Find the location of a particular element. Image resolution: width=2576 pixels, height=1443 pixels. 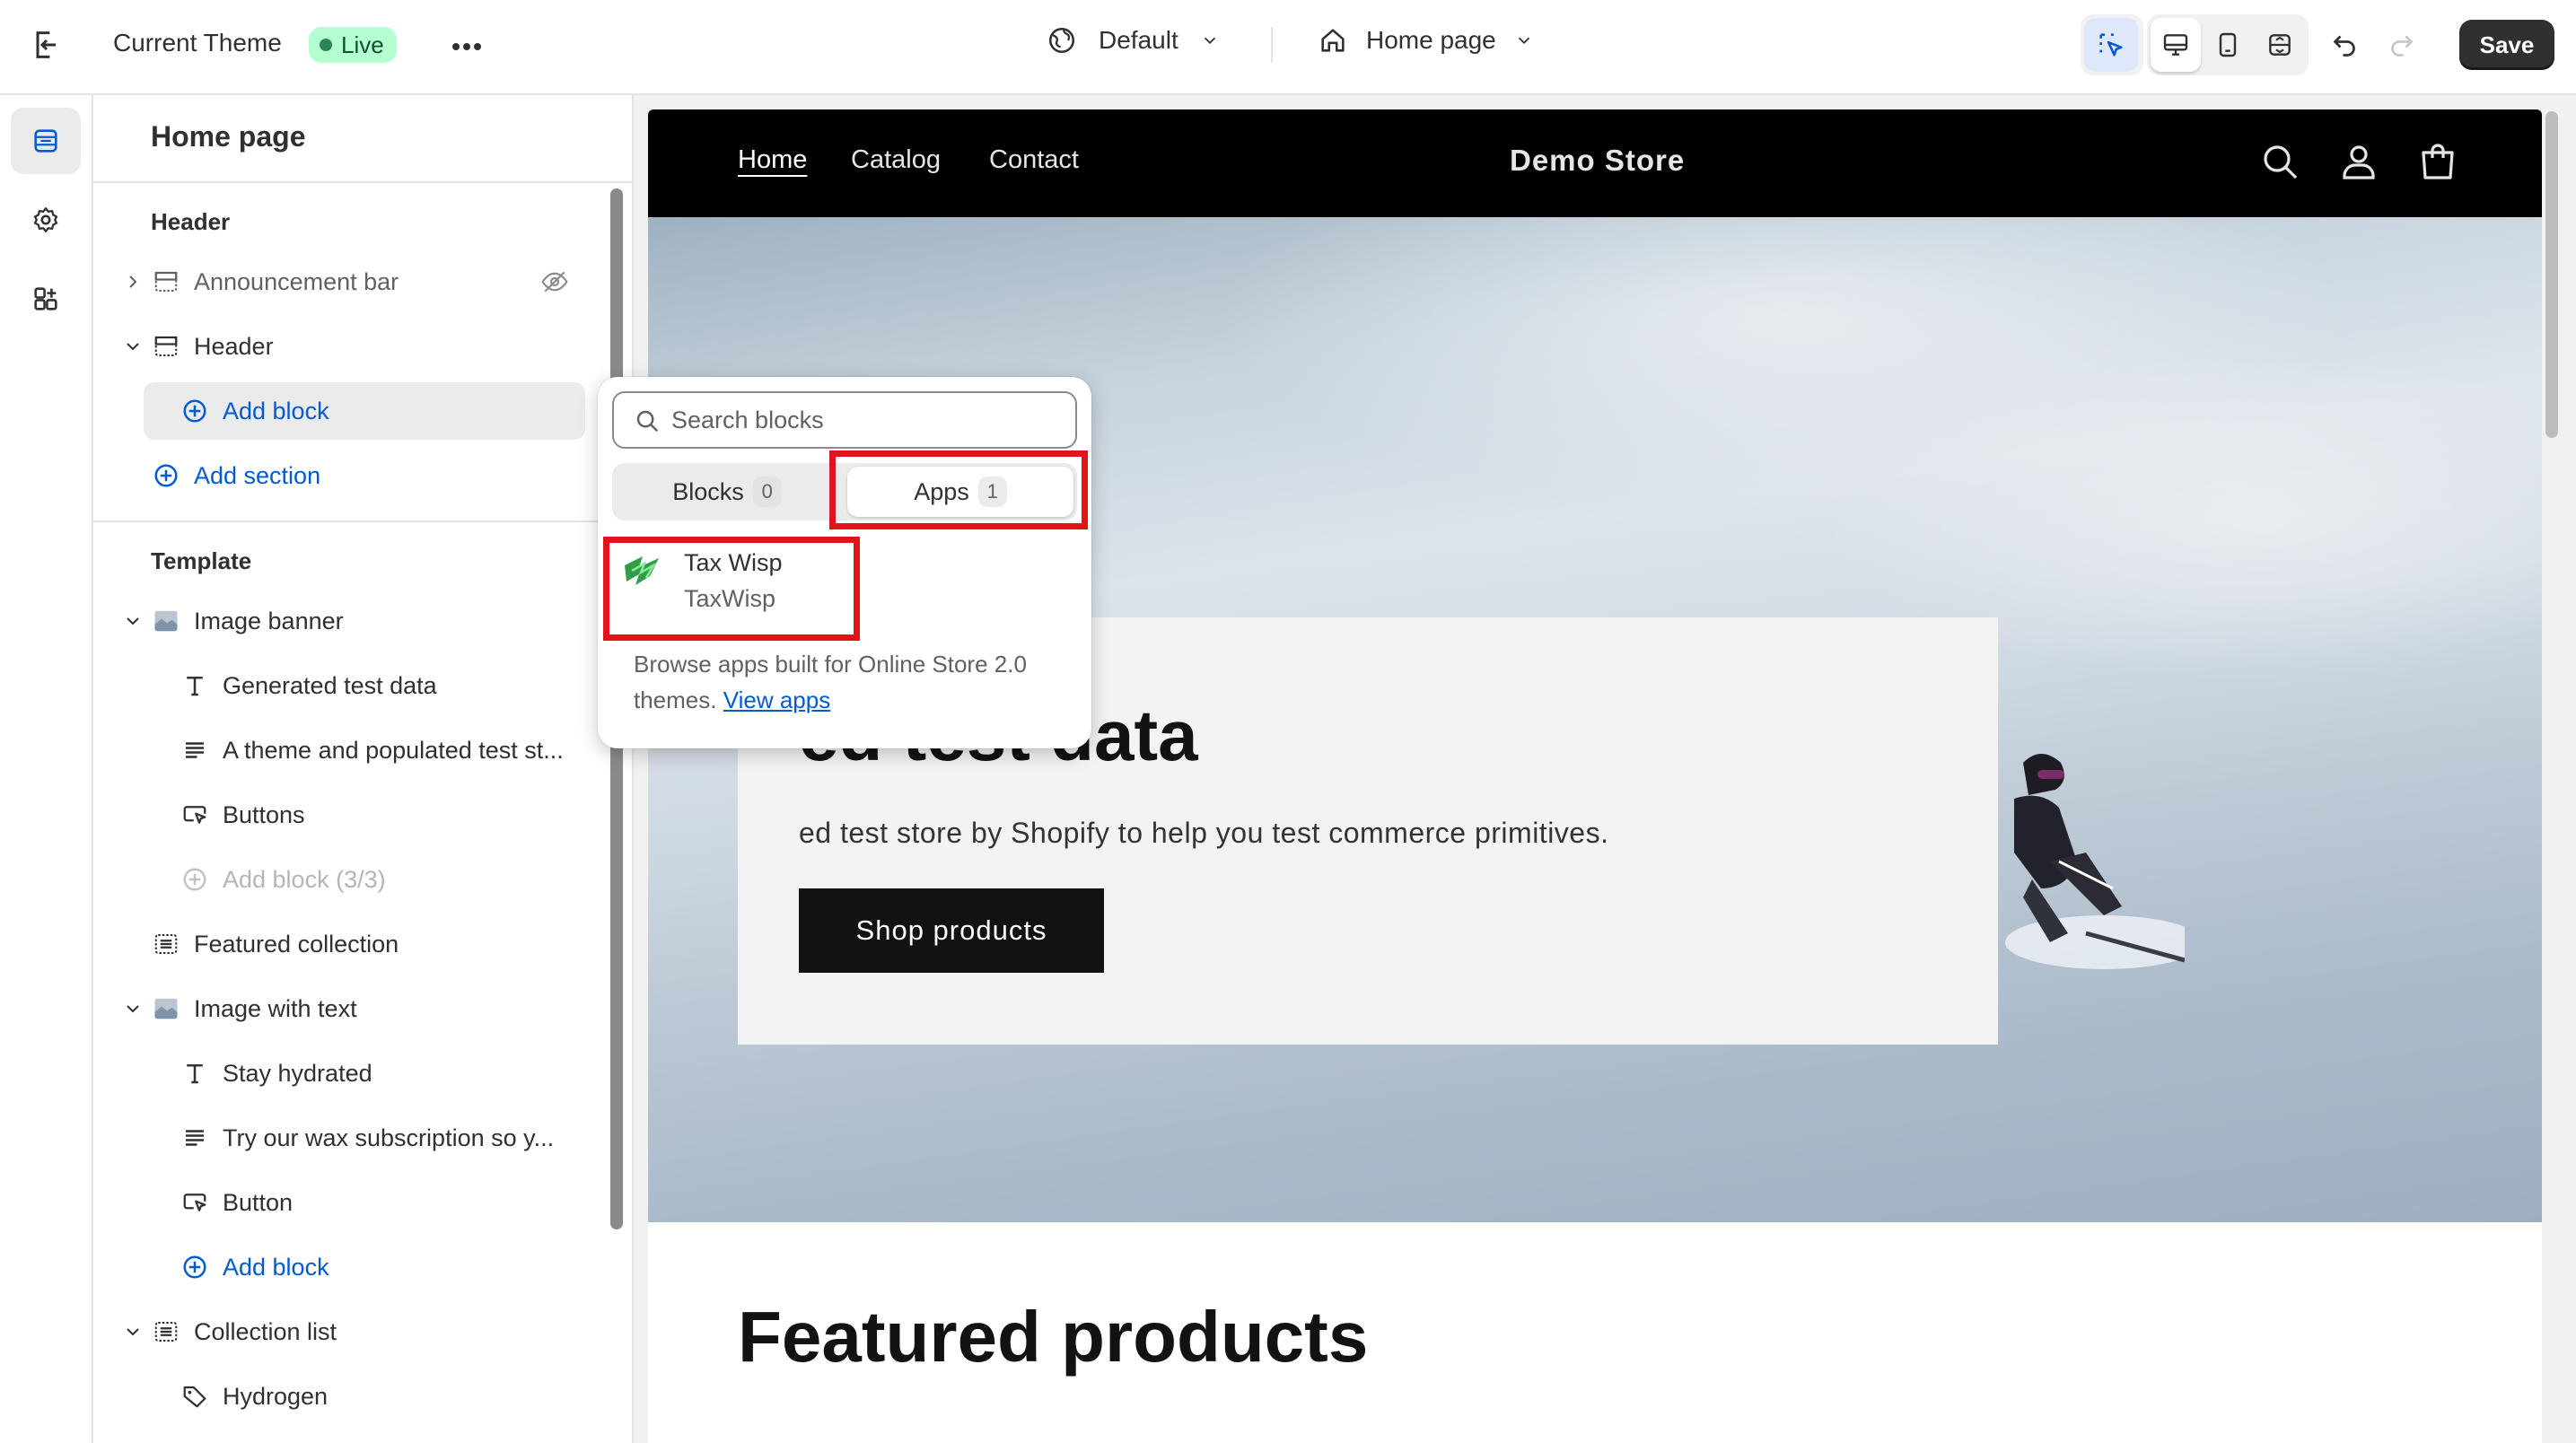

section-featured-collection: Featured collection is located at coordinates (344, 944).